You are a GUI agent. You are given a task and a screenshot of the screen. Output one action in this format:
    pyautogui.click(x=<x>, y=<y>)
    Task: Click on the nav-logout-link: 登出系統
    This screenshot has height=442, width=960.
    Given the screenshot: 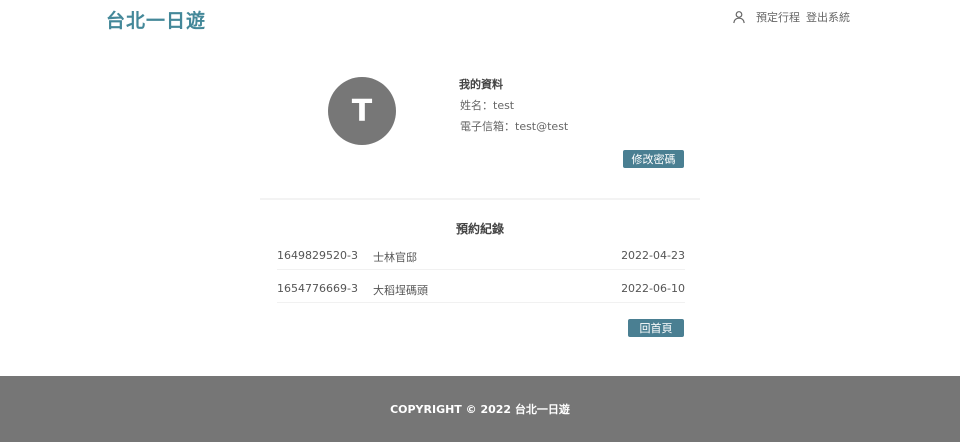 What is the action you would take?
    pyautogui.click(x=828, y=17)
    